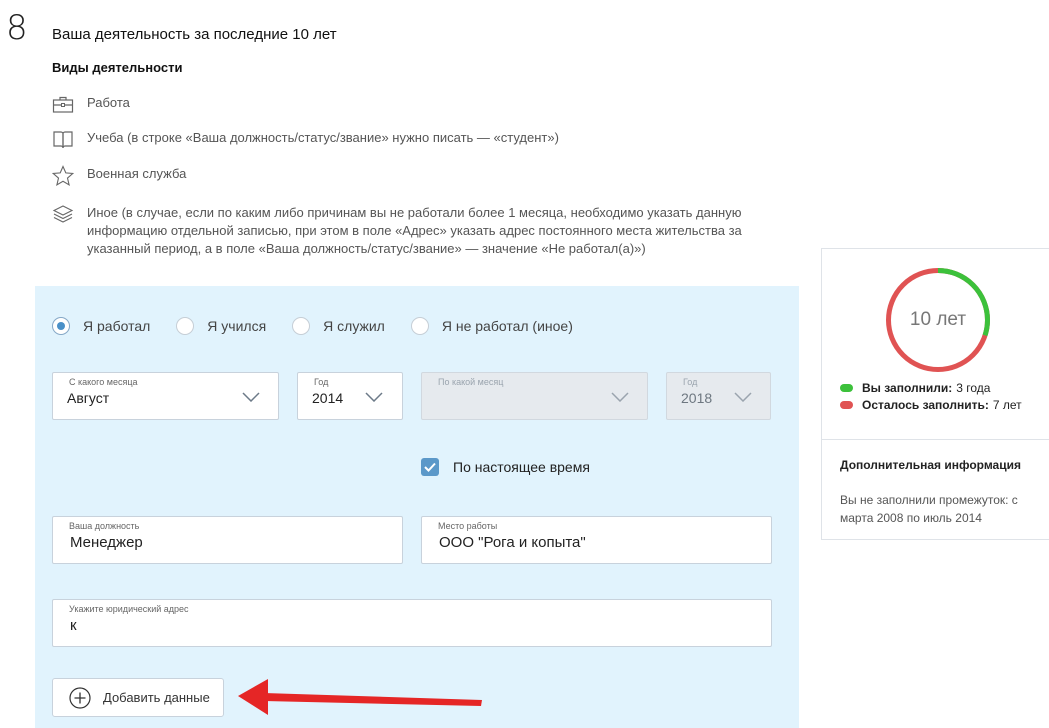 The width and height of the screenshot is (1049, 728). What do you see at coordinates (106, 542) in the screenshot?
I see `field-value: Менеджер` at bounding box center [106, 542].